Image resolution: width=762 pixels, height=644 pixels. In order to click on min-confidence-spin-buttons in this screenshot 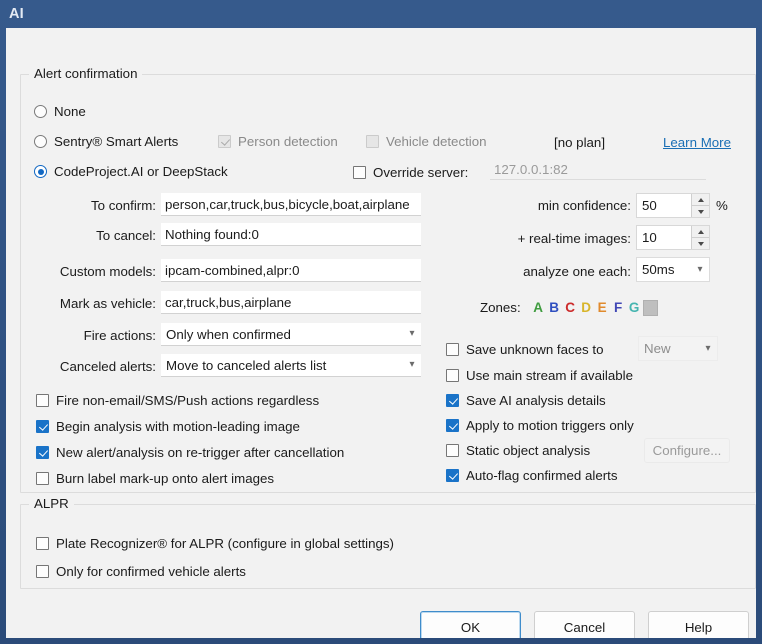, I will do `click(700, 205)`.